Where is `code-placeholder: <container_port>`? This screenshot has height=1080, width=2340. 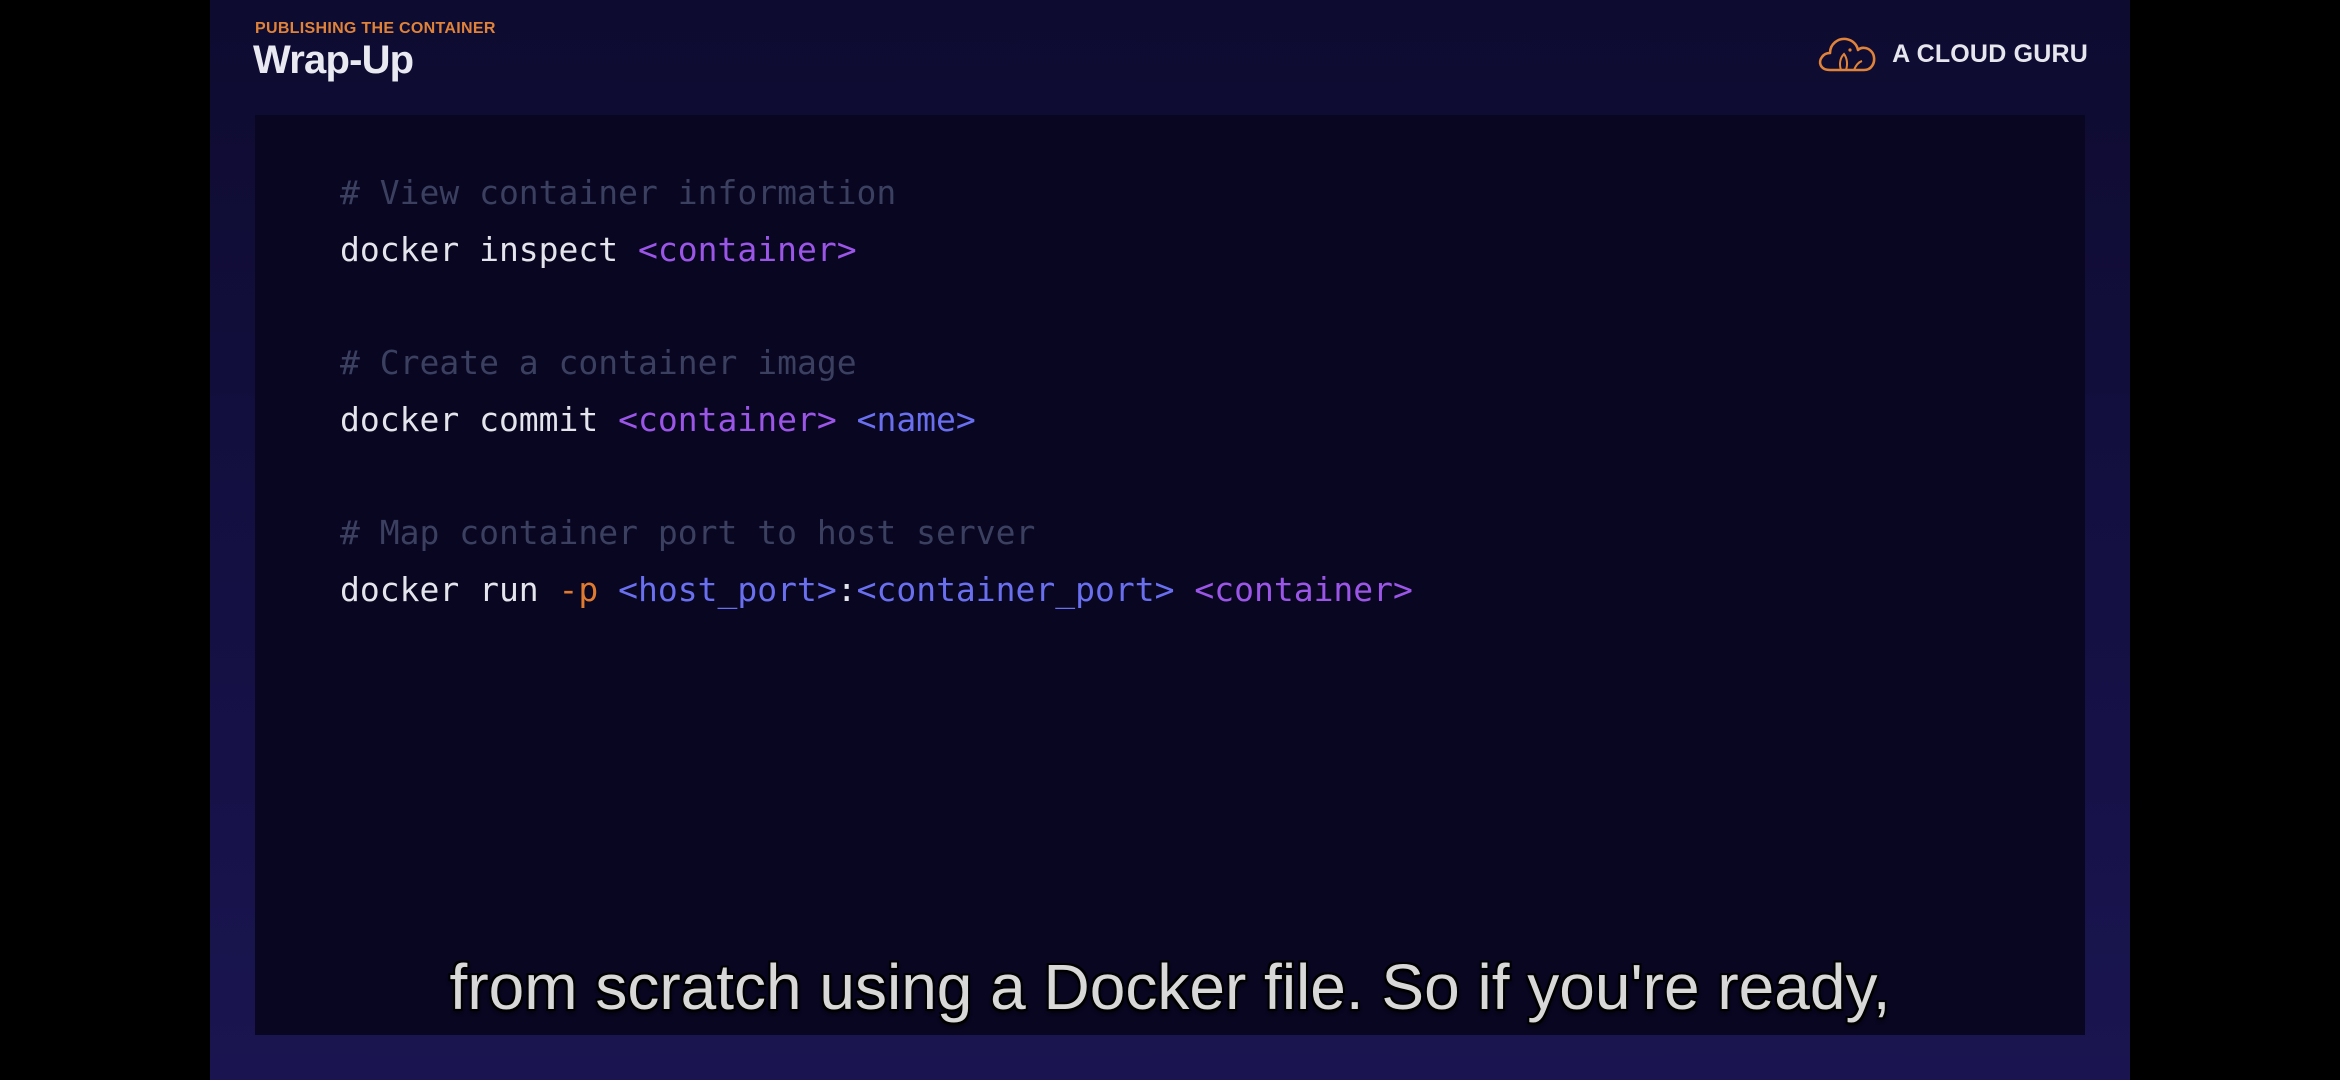 code-placeholder: <container_port> is located at coordinates (1015, 589).